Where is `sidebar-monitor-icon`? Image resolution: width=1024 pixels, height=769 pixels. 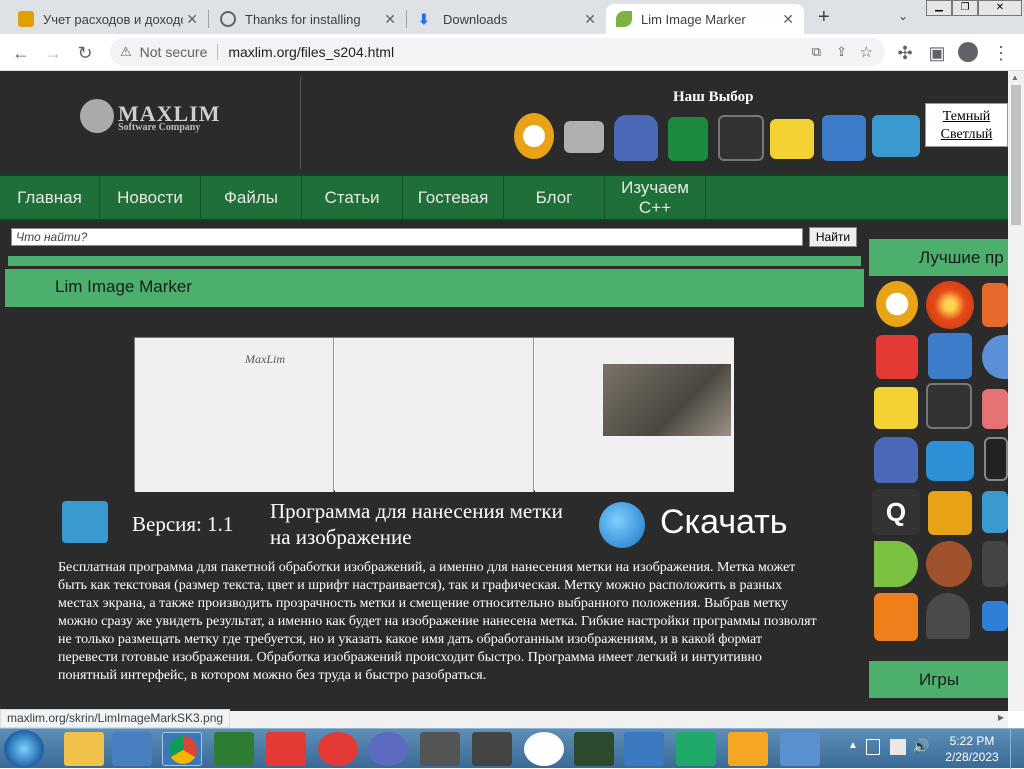
sidebar-monitor-icon is located at coordinates (996, 459).